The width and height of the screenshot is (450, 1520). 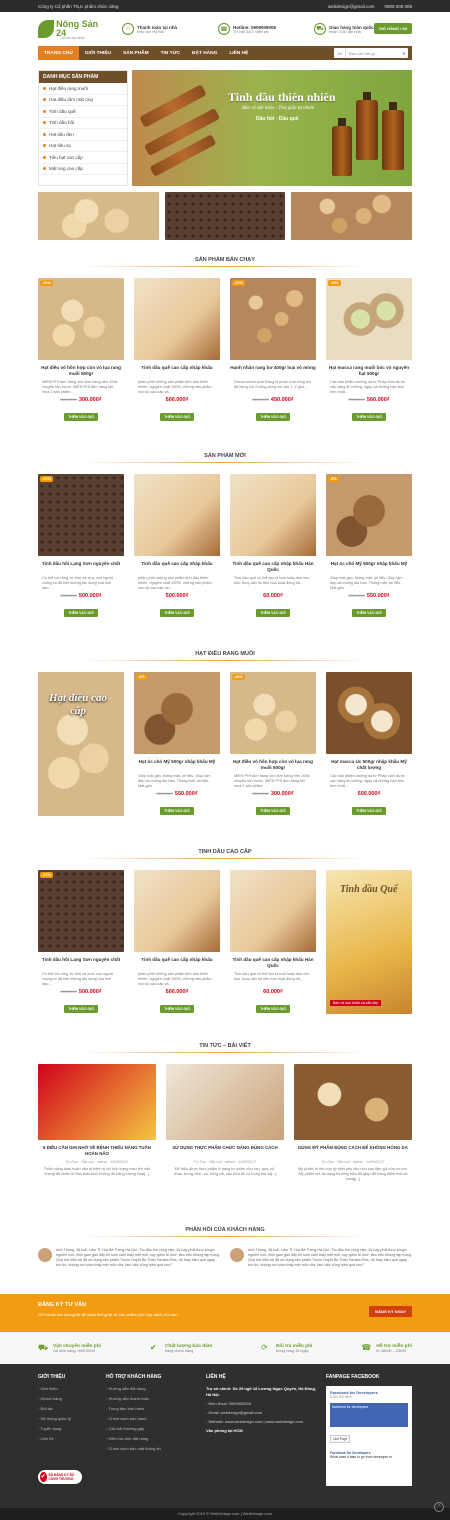 I want to click on footer-link: Đối tác, so click(x=70, y=1411).